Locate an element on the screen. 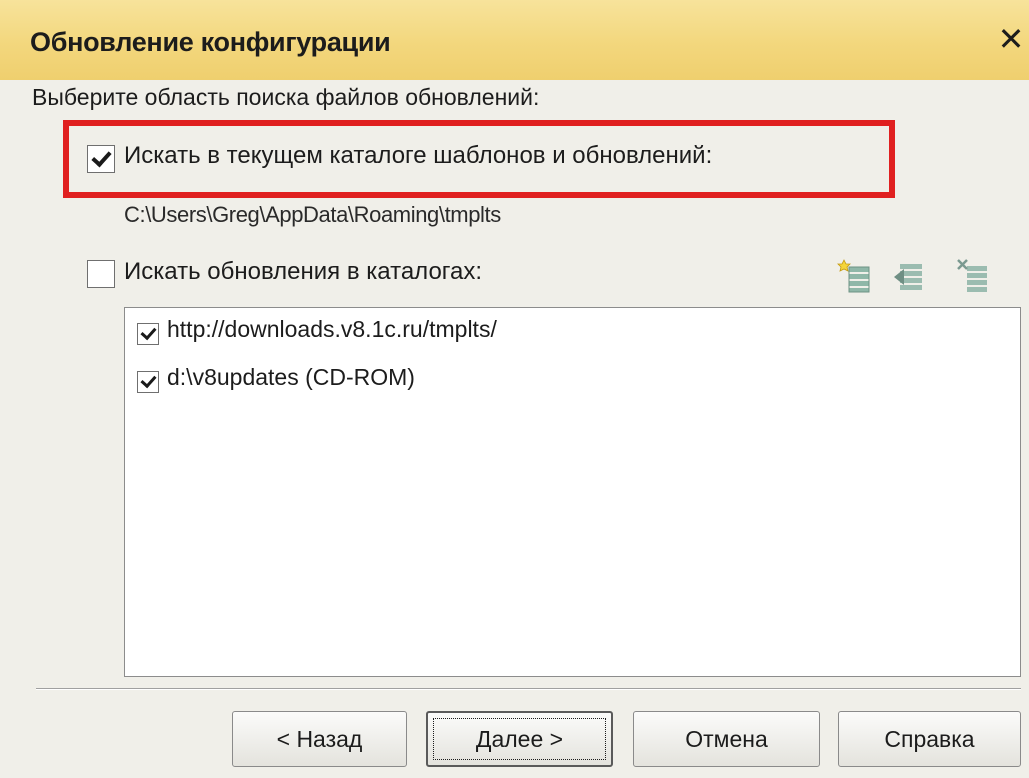 Image resolution: width=1029 pixels, height=778 pixels. help-button-label: Справка is located at coordinates (929, 738).